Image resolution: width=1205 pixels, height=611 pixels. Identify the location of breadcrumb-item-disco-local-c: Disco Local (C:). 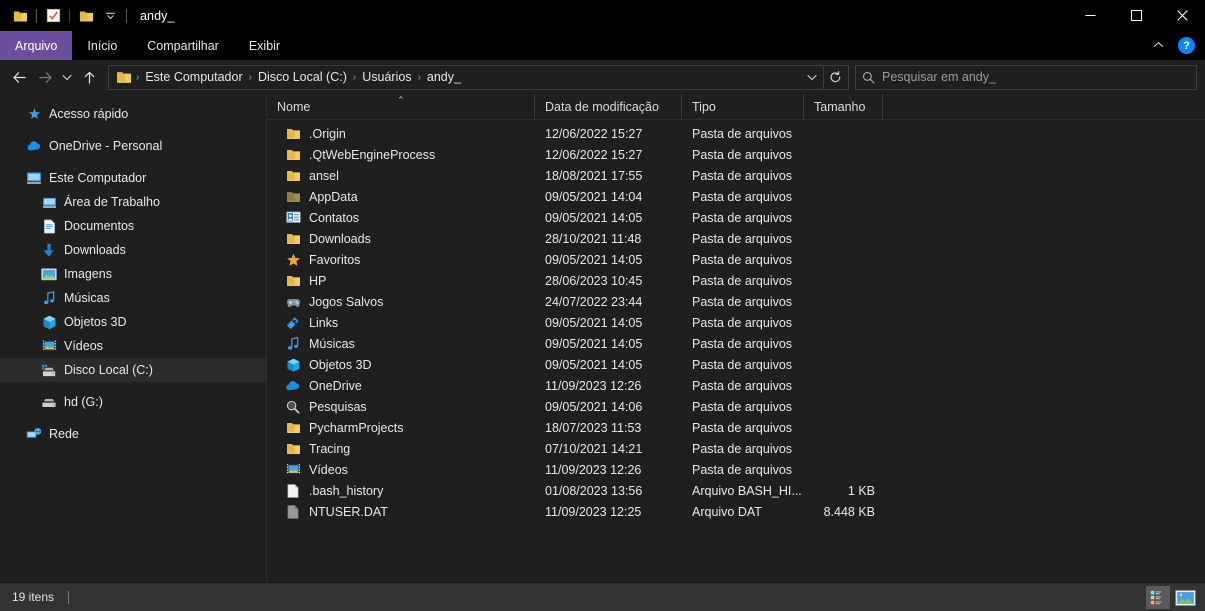
(302, 77).